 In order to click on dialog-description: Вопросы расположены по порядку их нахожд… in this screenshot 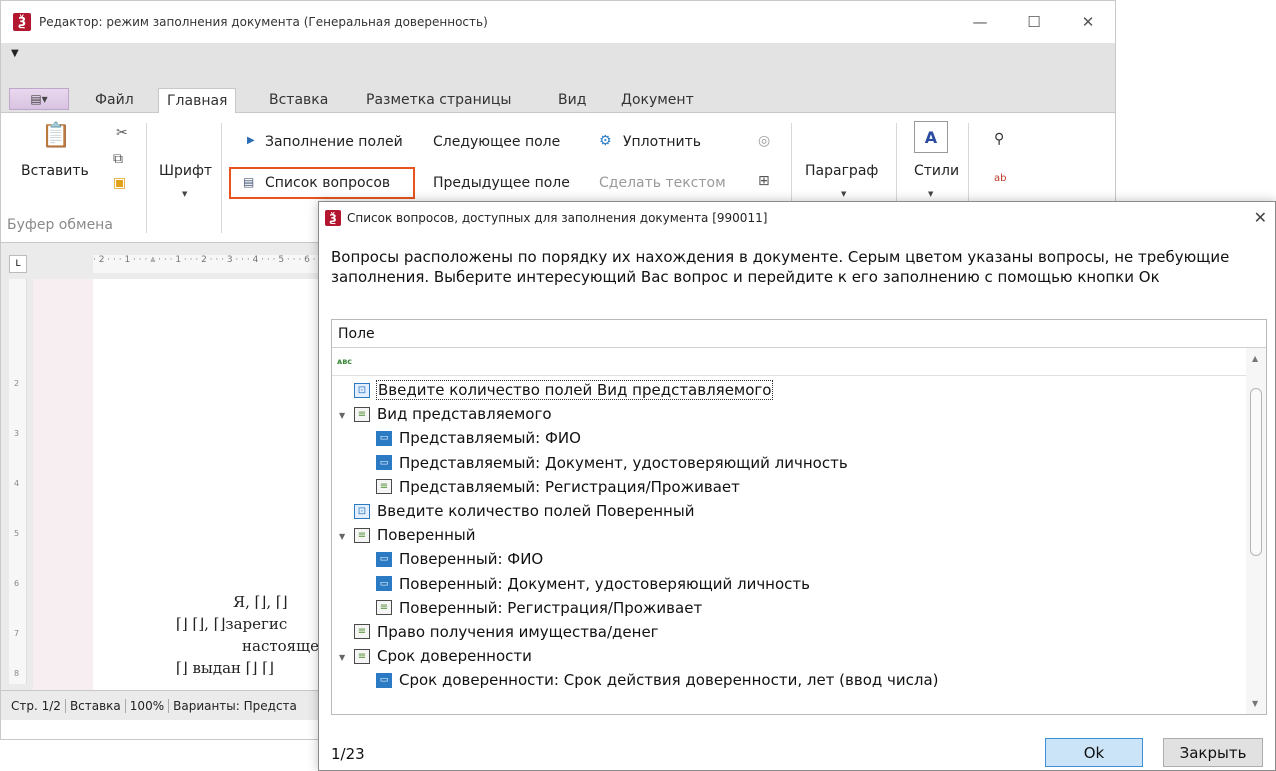, I will do `click(780, 267)`.